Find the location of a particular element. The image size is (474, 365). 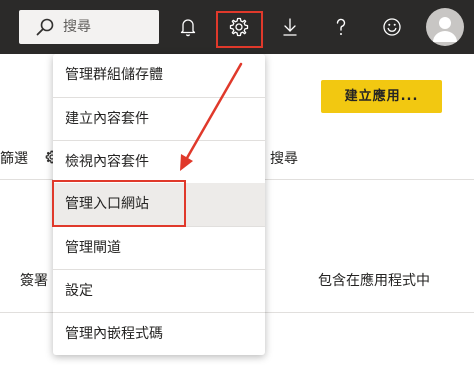

search-icon is located at coordinates (45, 27).